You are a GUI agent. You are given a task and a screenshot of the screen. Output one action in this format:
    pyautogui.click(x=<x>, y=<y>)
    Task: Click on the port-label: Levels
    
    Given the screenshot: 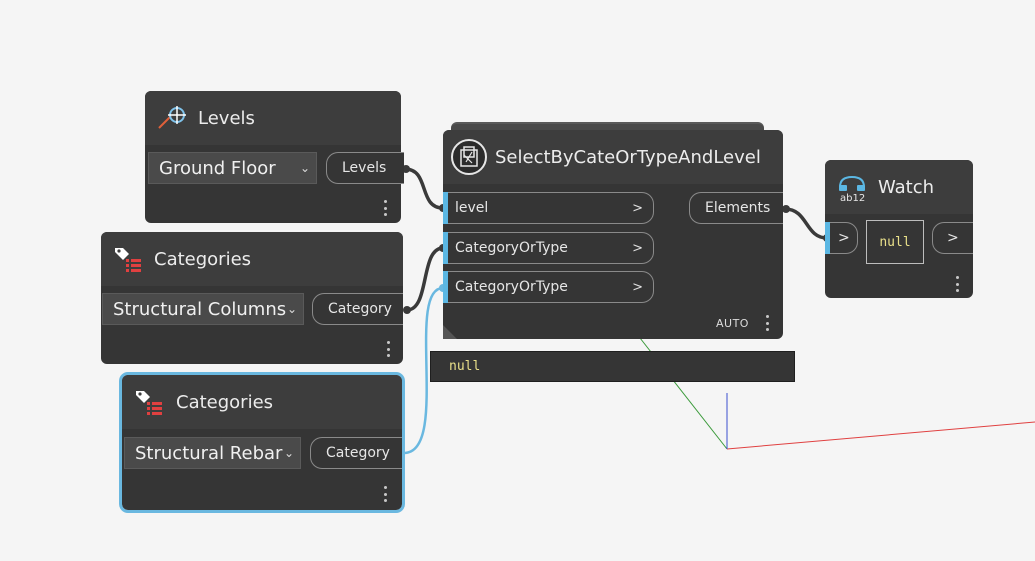 What is the action you would take?
    pyautogui.click(x=364, y=168)
    